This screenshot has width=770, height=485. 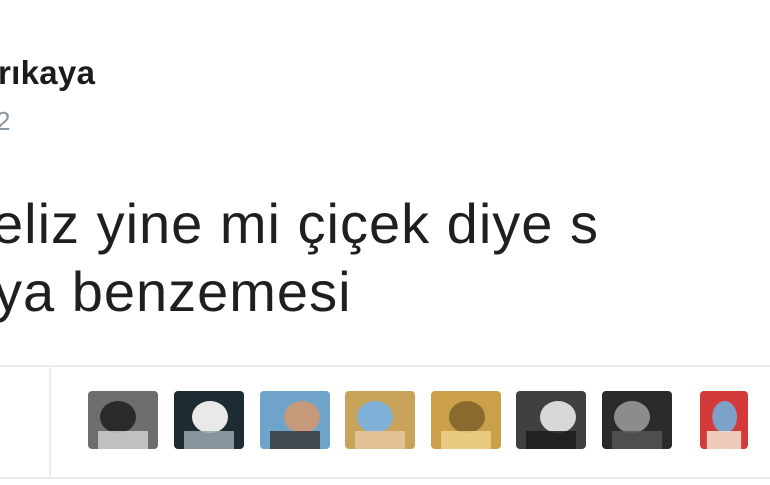 I want to click on tweet-text-line: eliz yine mi çiçek diye s, so click(x=299, y=223).